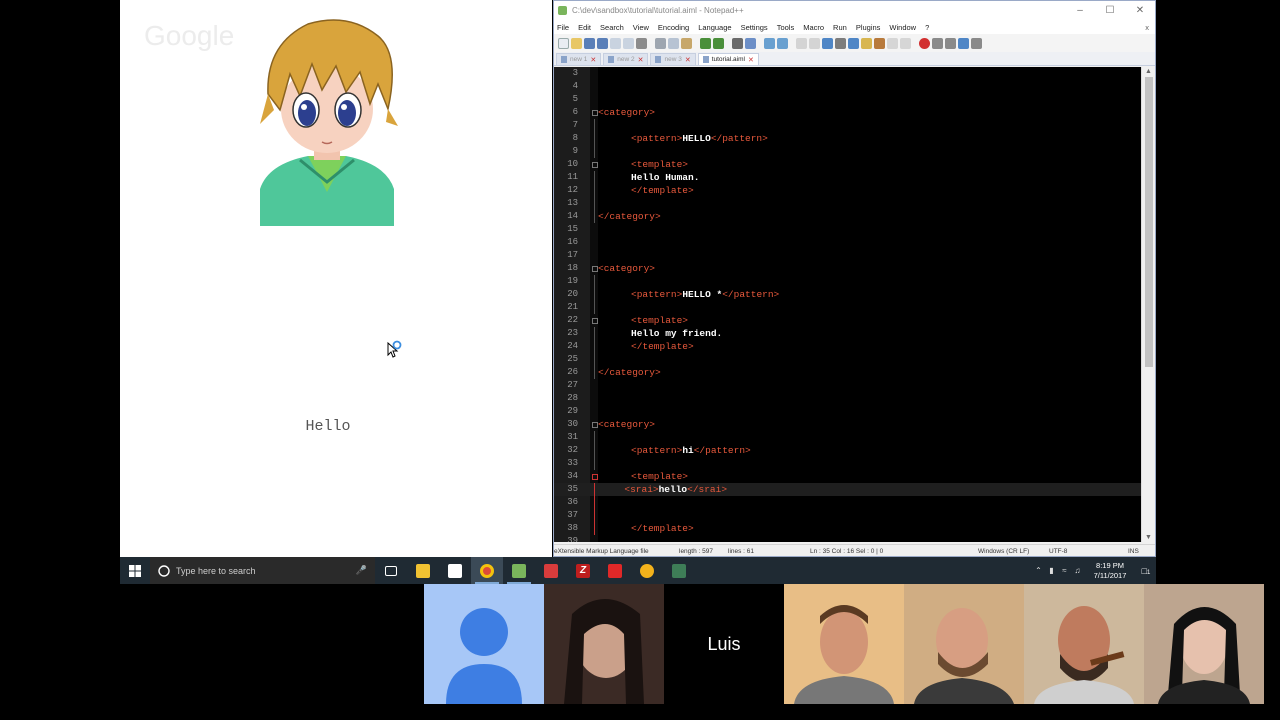 This screenshot has width=1280, height=720. What do you see at coordinates (647, 570) in the screenshot?
I see `taskbar-yellow-app` at bounding box center [647, 570].